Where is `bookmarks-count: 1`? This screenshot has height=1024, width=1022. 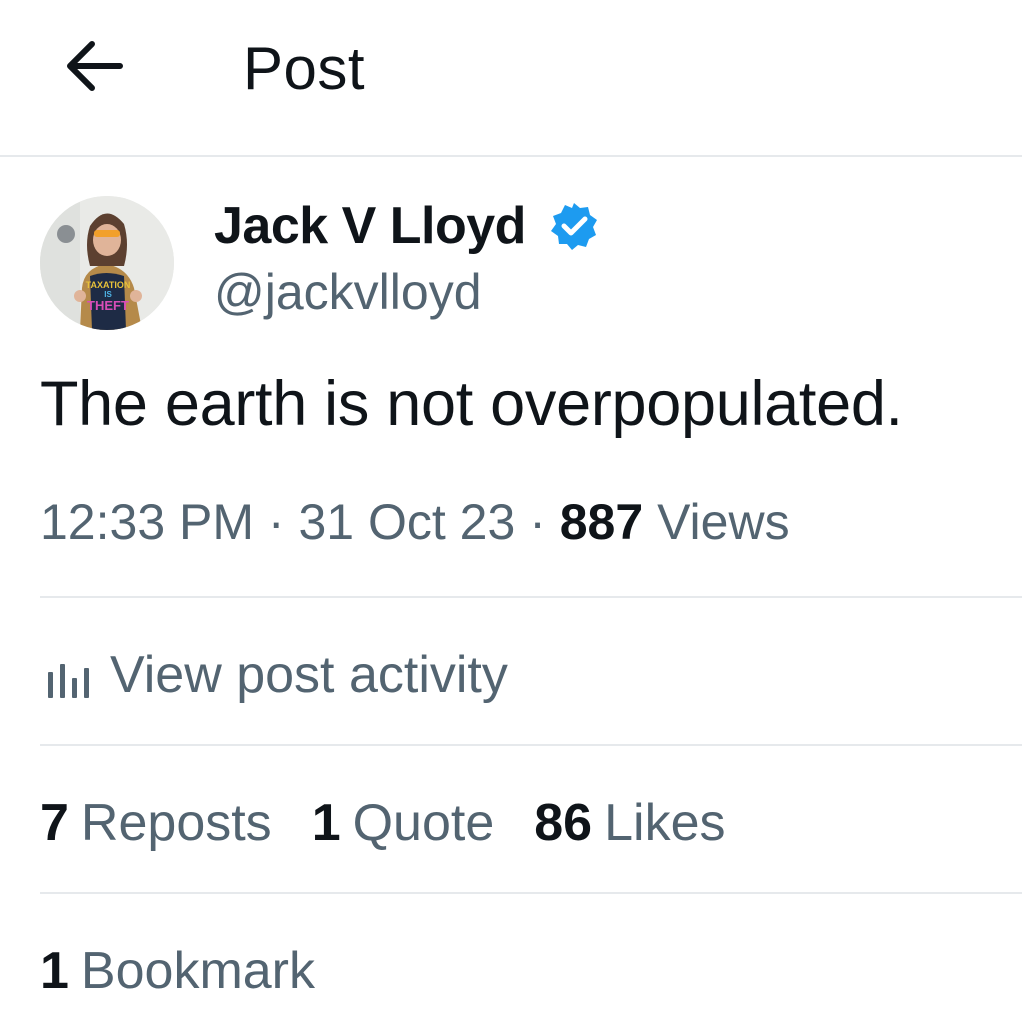 bookmarks-count: 1 is located at coordinates (54, 971).